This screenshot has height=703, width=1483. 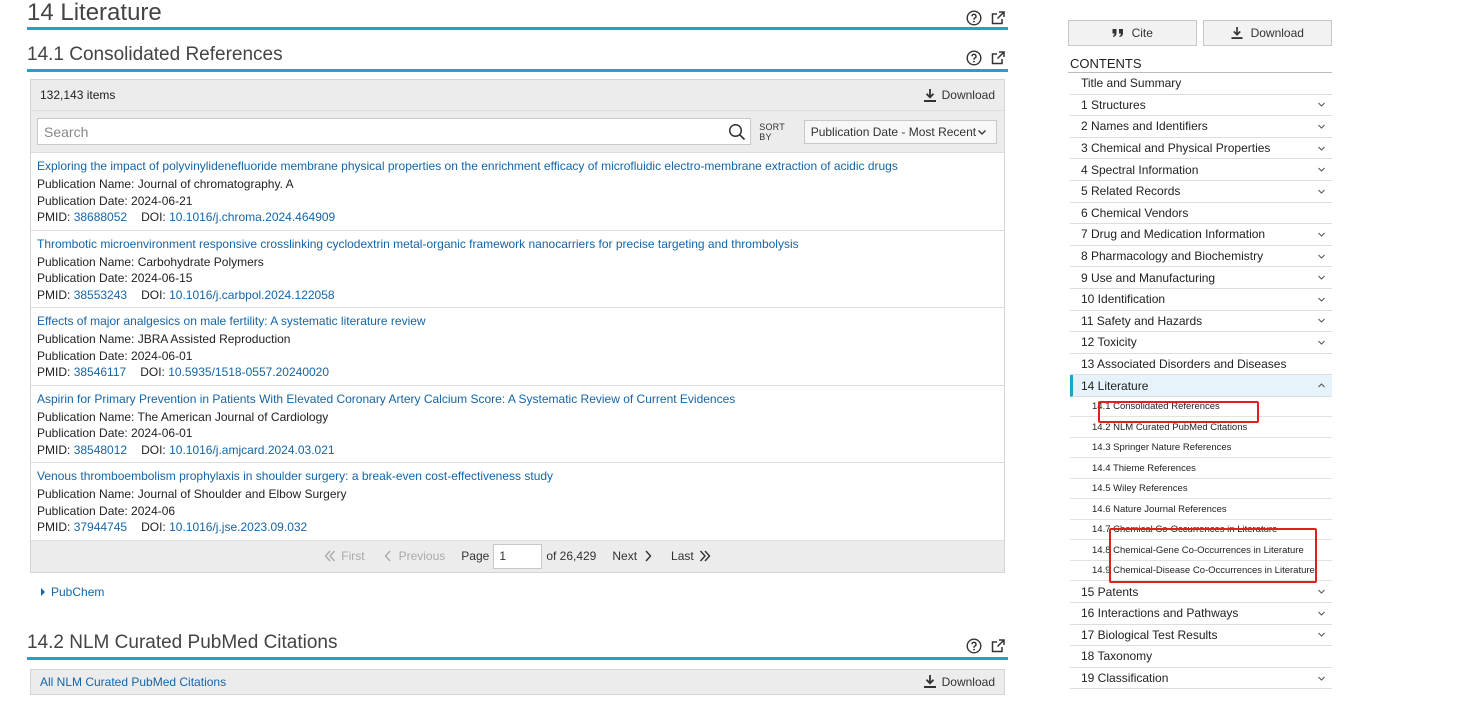 I want to click on search-input: Search, so click(x=394, y=131).